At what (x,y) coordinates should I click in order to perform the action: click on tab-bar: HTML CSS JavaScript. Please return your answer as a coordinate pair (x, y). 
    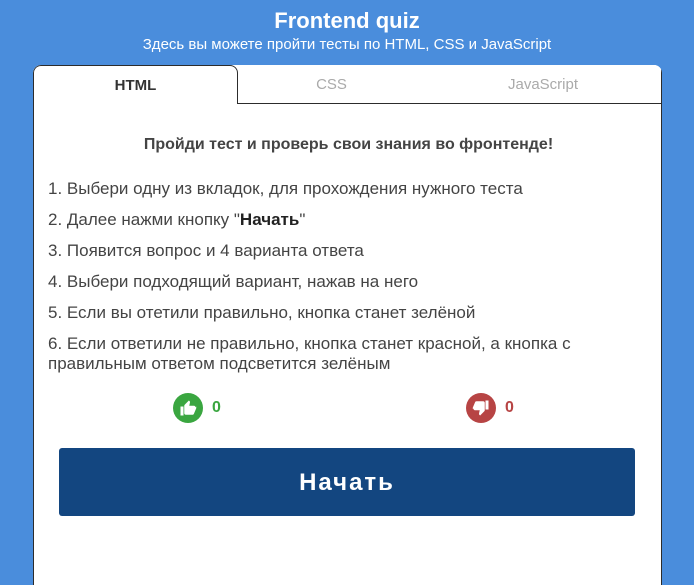
    Looking at the image, I should click on (347, 84).